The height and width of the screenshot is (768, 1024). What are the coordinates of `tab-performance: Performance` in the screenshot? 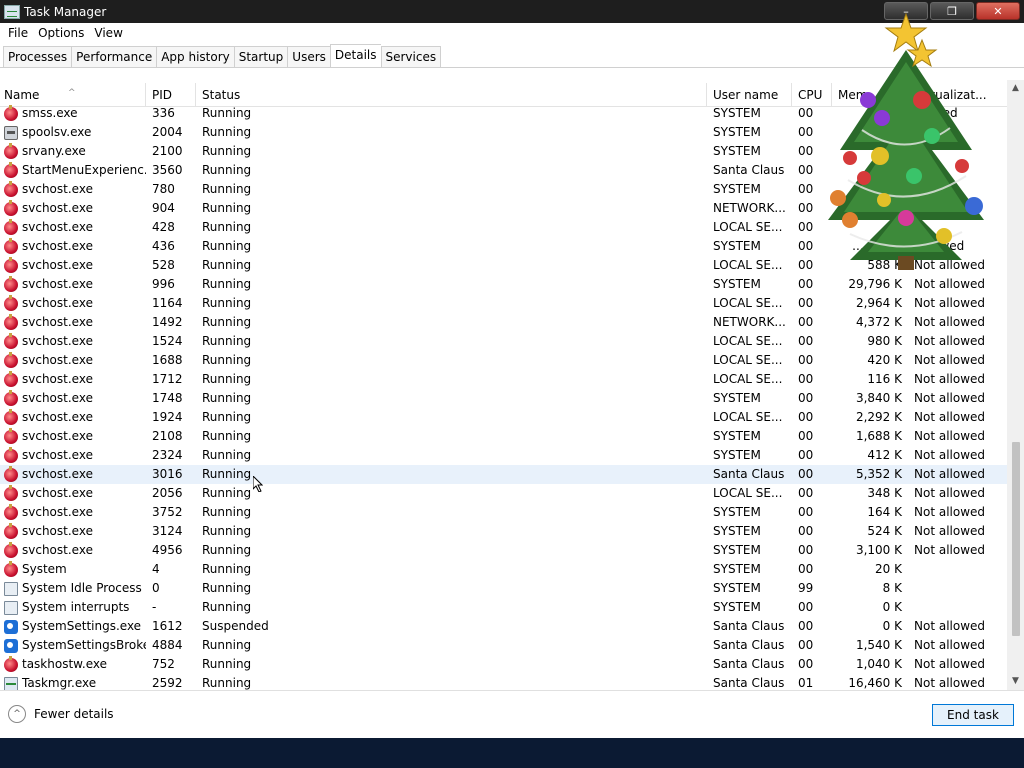 It's located at (114, 57).